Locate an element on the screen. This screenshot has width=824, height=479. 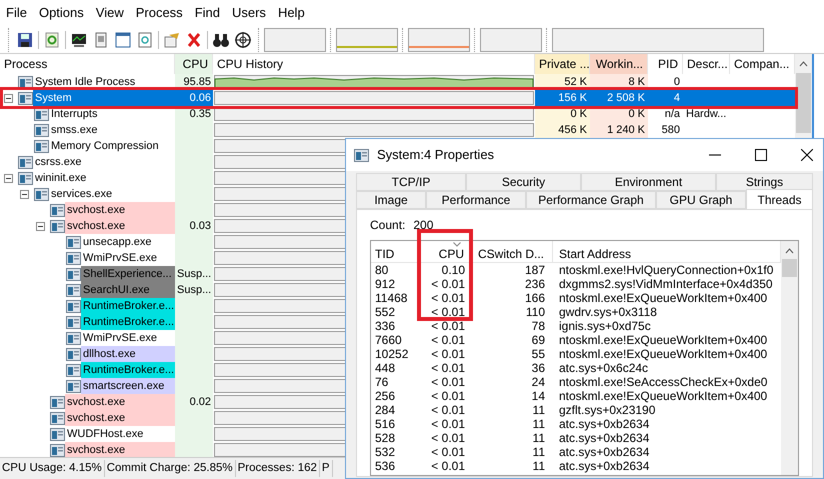
menu-item: Users is located at coordinates (249, 13).